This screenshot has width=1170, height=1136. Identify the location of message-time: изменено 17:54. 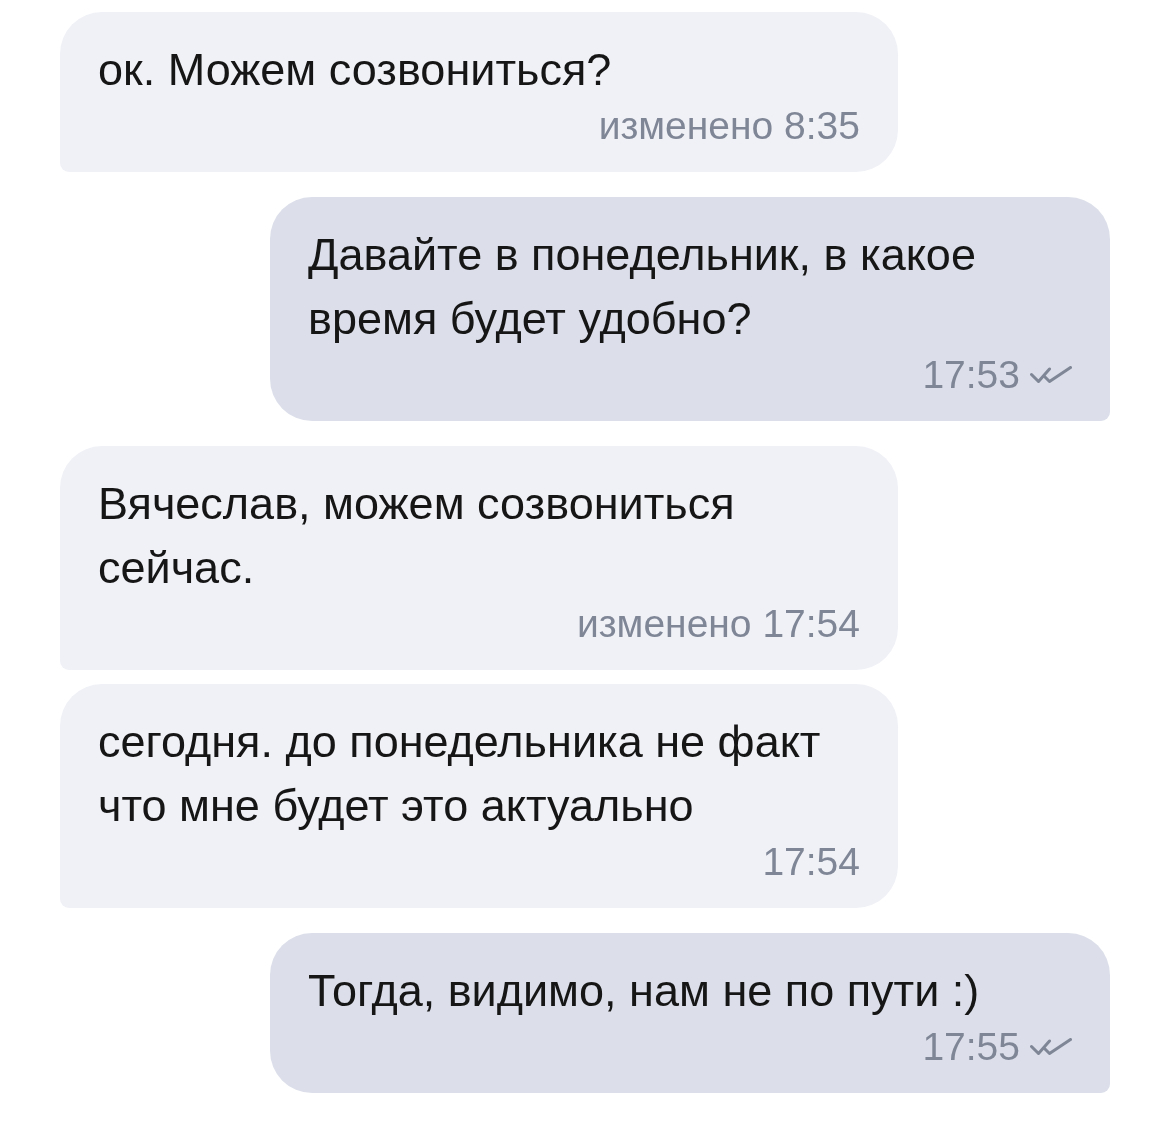
(718, 624).